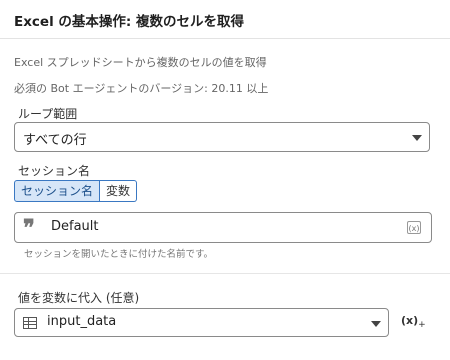 This screenshot has height=360, width=450. Describe the element at coordinates (75, 226) in the screenshot. I see `session-name-value: Default` at that location.